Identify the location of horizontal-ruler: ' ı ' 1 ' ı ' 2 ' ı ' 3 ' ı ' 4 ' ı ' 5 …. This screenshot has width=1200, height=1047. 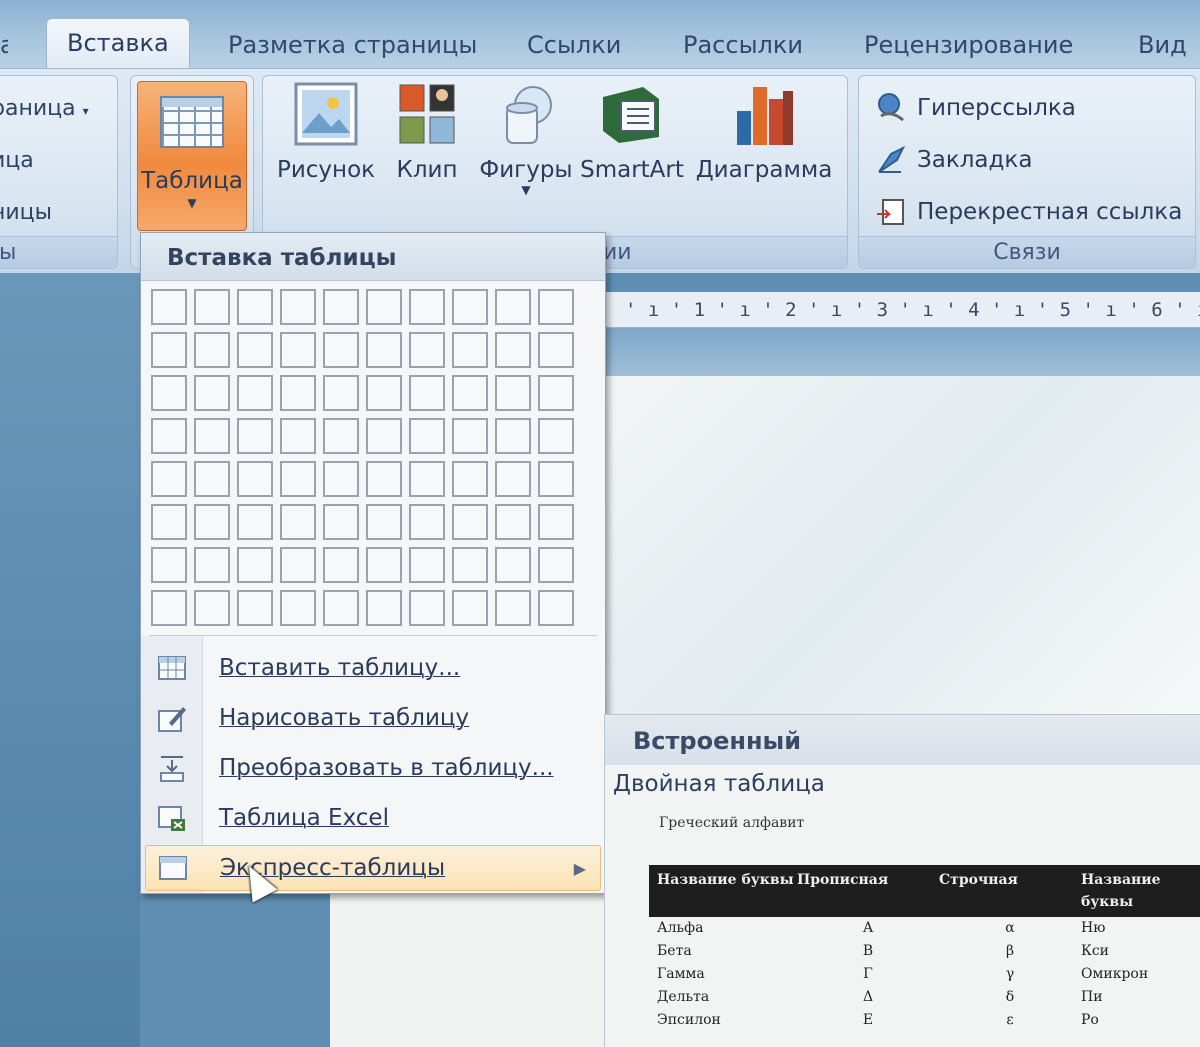
(902, 310).